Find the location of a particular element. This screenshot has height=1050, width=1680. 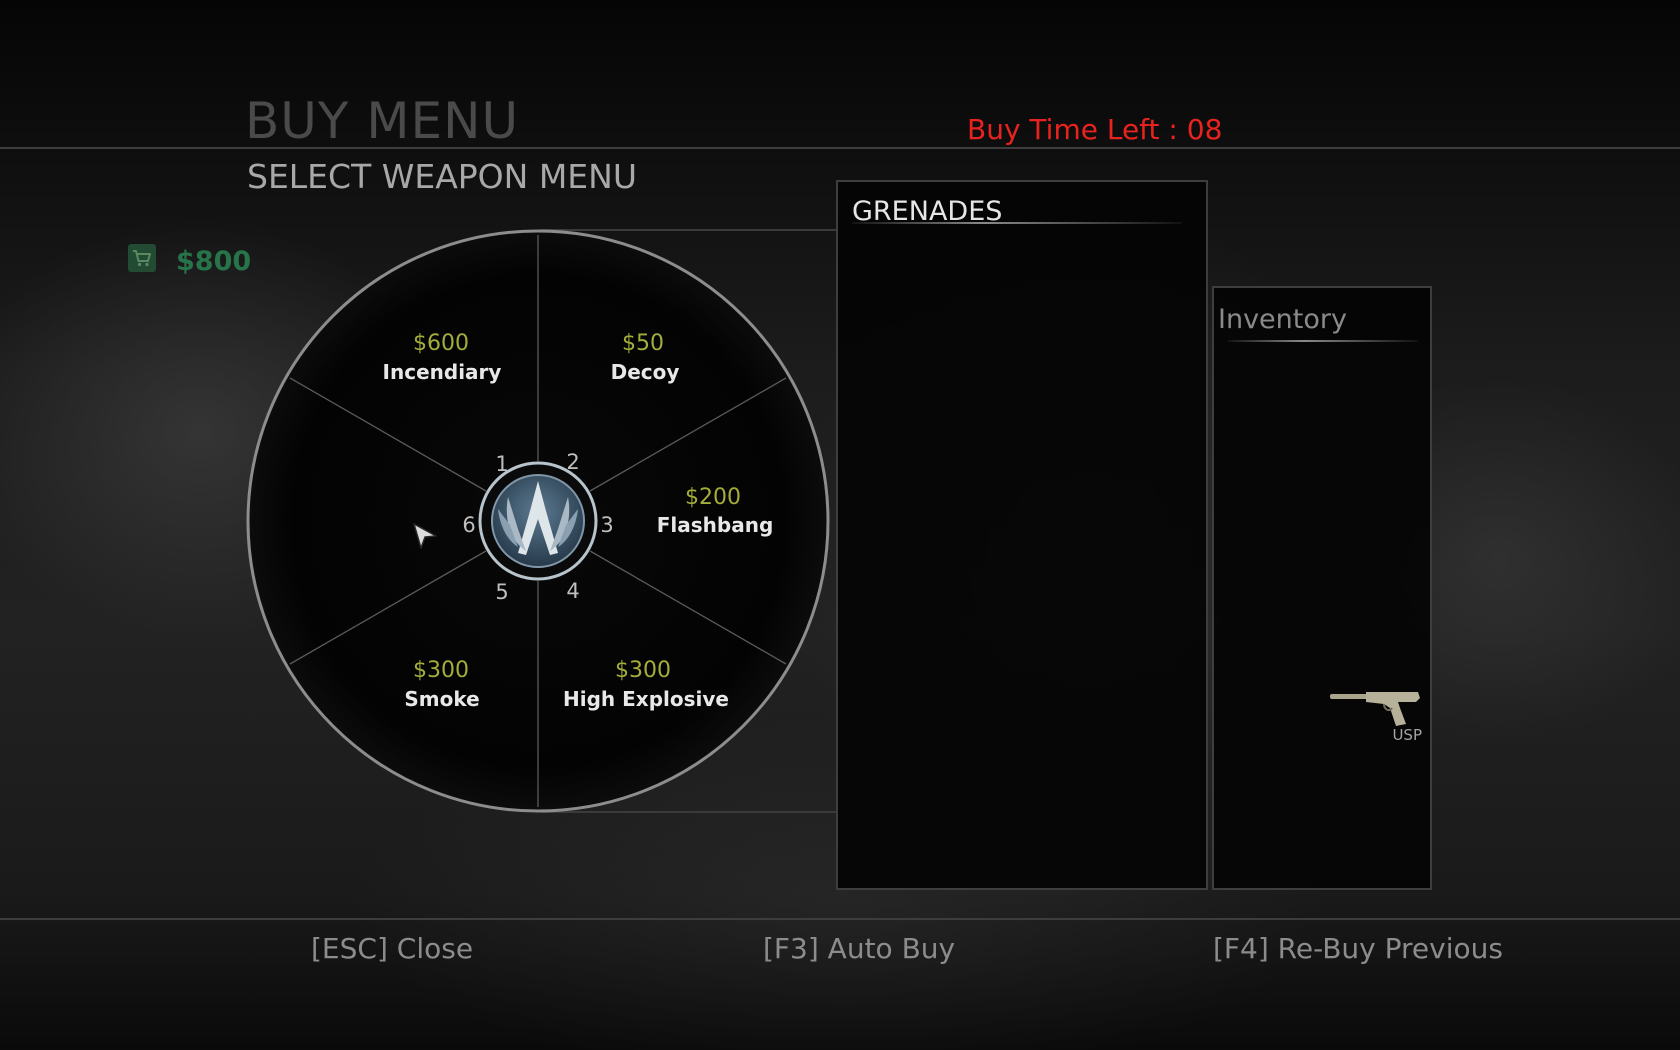

grenades-panel: GRENADES is located at coordinates (1022, 535).